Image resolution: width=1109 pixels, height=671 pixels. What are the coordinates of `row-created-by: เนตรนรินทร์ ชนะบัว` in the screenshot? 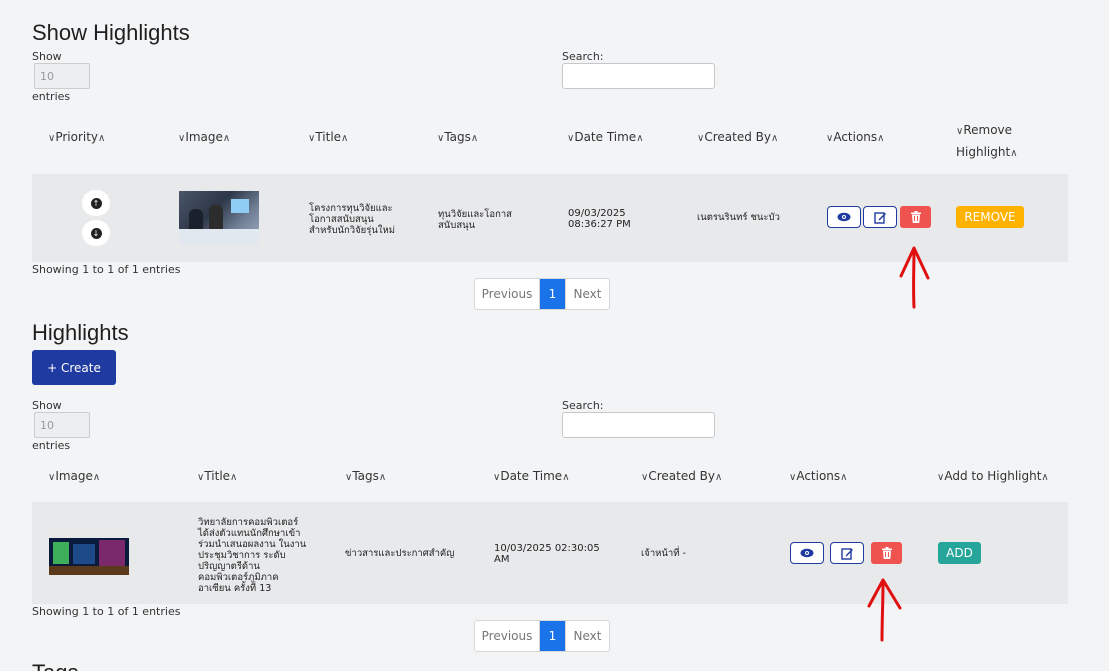 It's located at (738, 217).